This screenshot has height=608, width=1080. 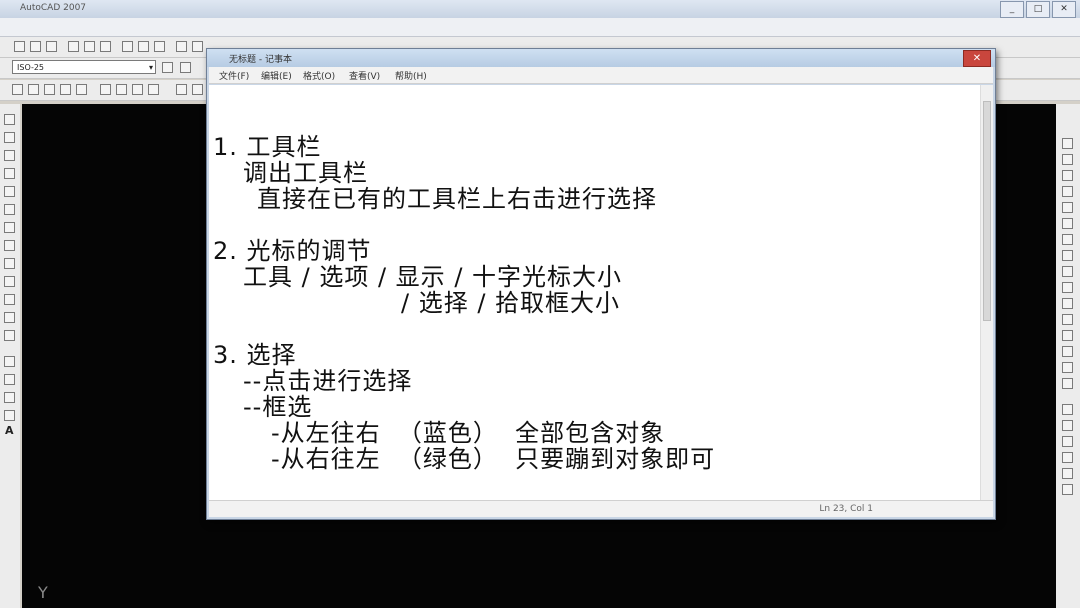 I want to click on rotate-icon, so click(x=105, y=89).